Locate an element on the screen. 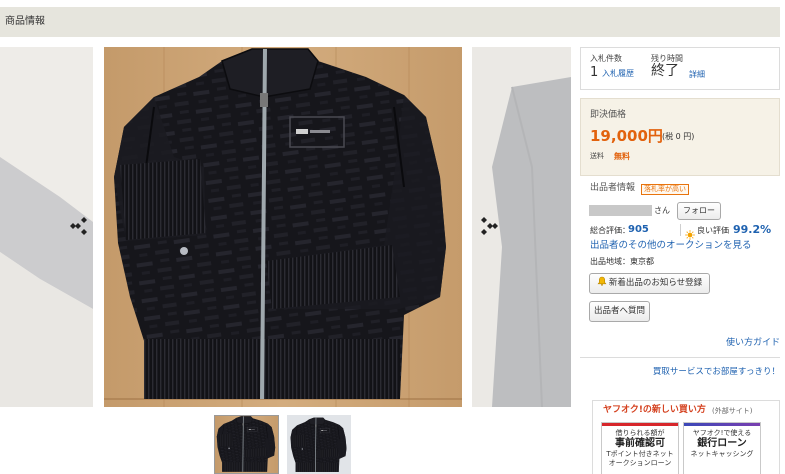  buy-now-price: 19,000円 is located at coordinates (626, 136).